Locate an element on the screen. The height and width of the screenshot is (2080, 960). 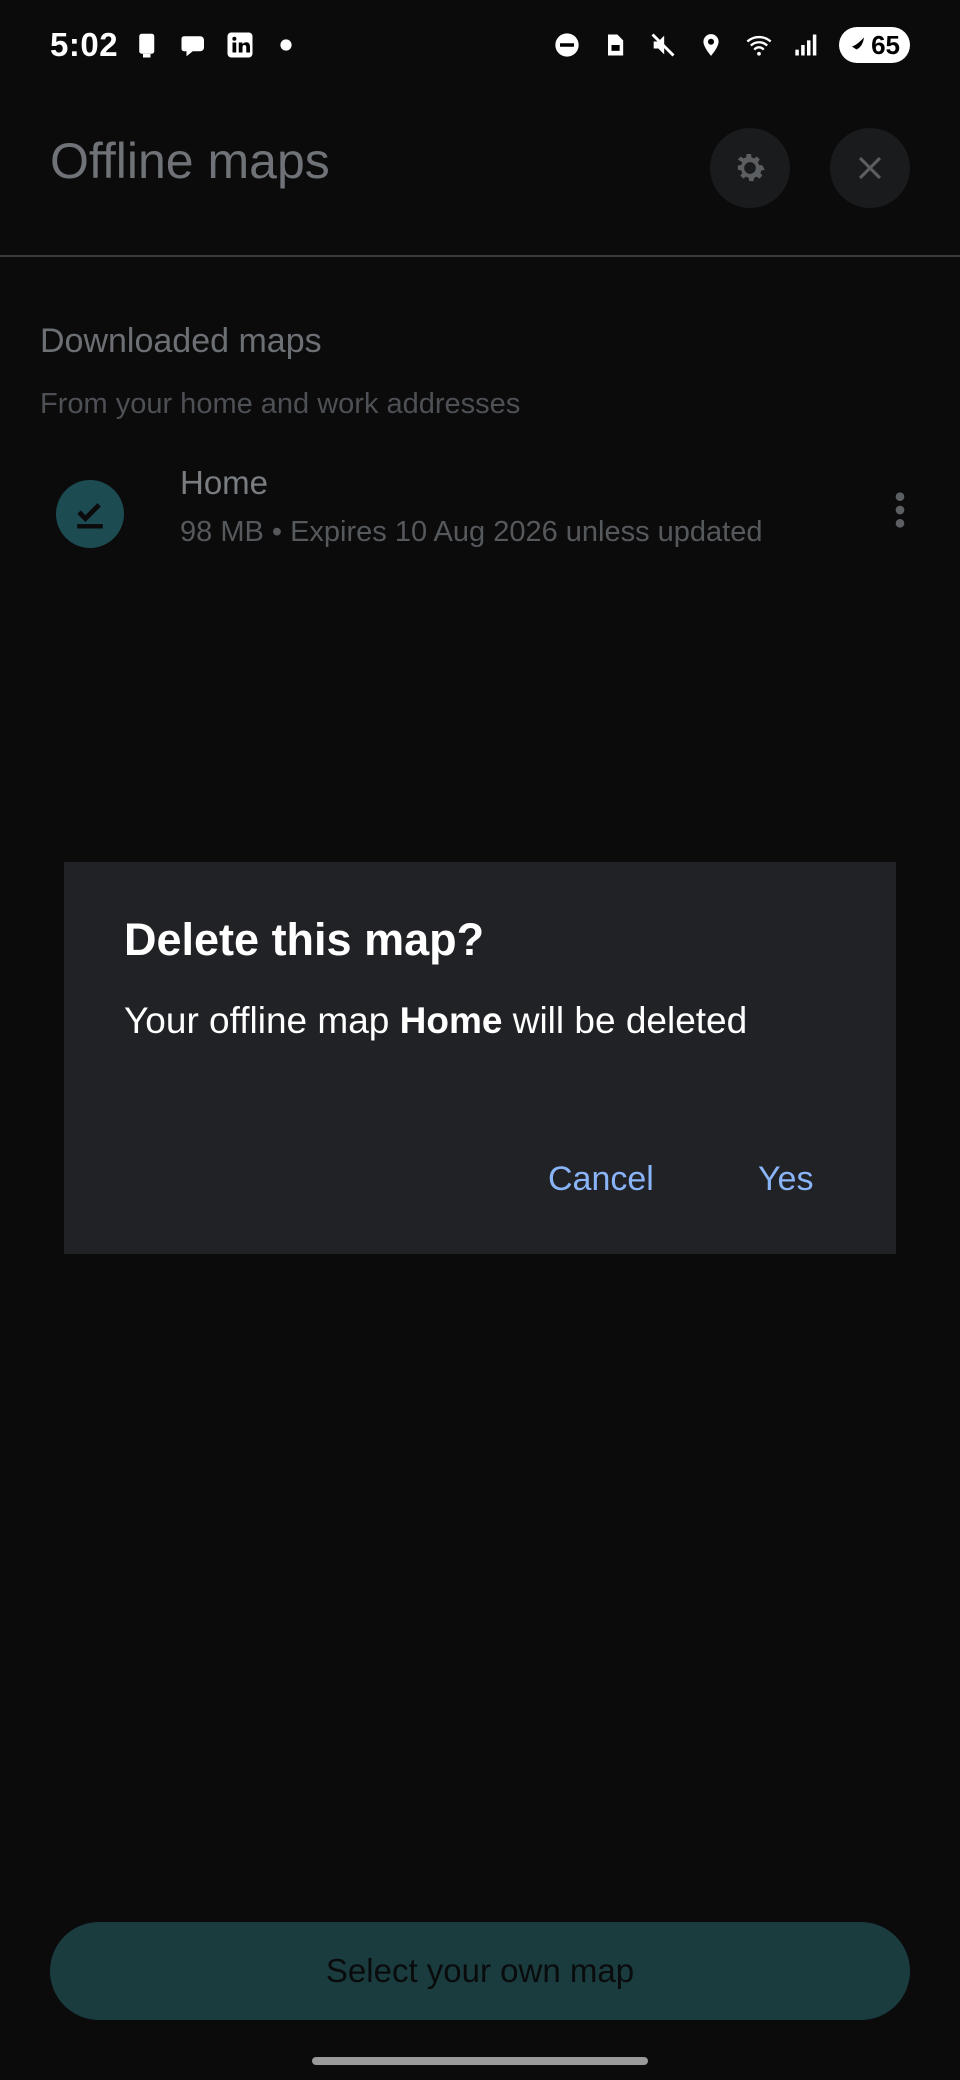
gear-icon is located at coordinates (751, 168).